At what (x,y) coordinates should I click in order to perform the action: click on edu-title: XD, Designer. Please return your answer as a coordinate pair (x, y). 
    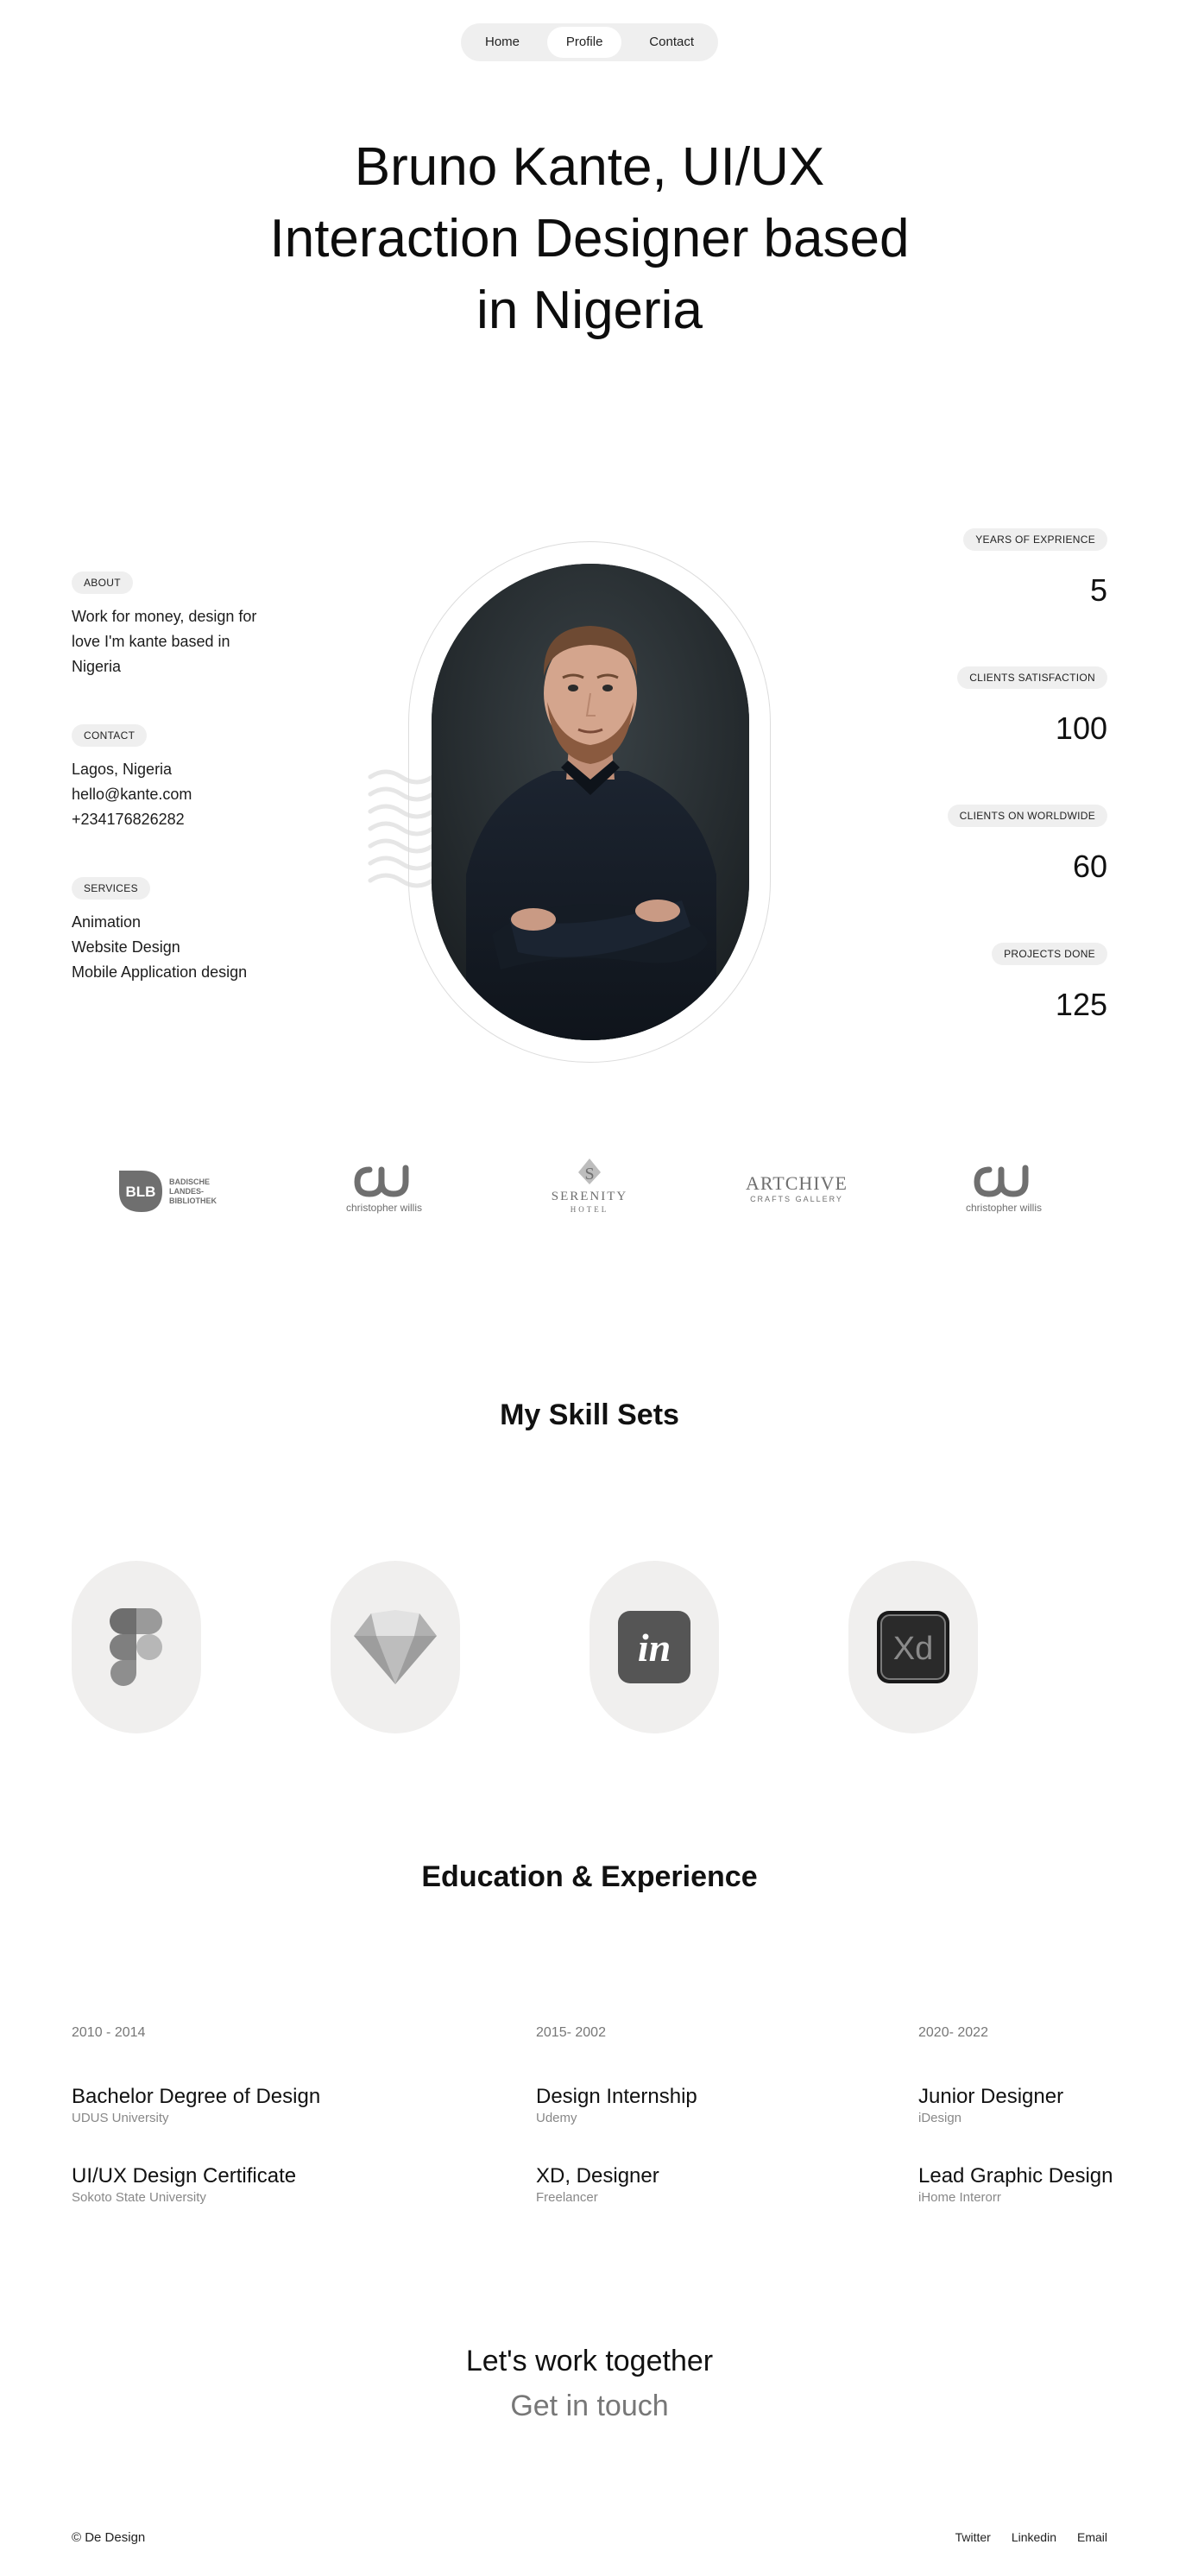
    Looking at the image, I should click on (597, 2176).